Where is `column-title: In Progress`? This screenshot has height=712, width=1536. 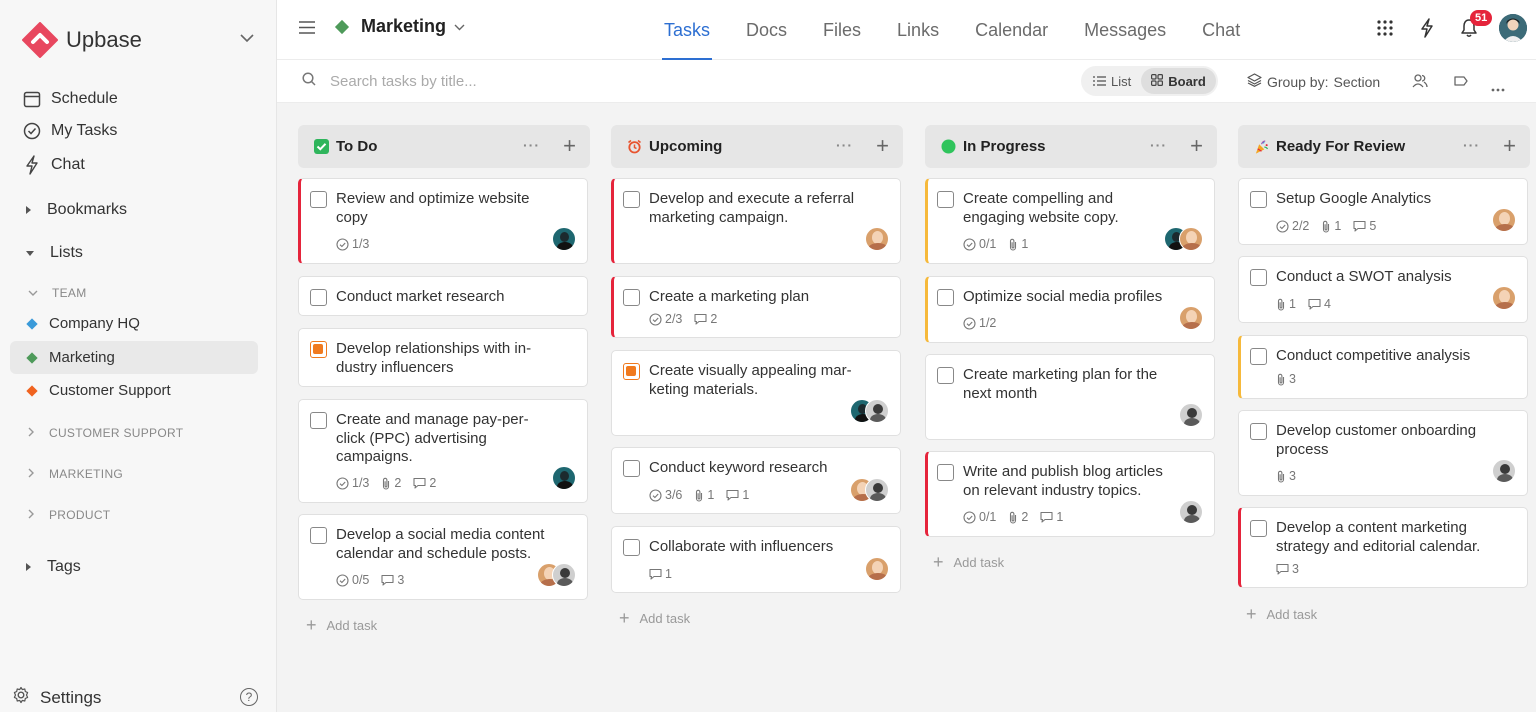 column-title: In Progress is located at coordinates (1004, 146).